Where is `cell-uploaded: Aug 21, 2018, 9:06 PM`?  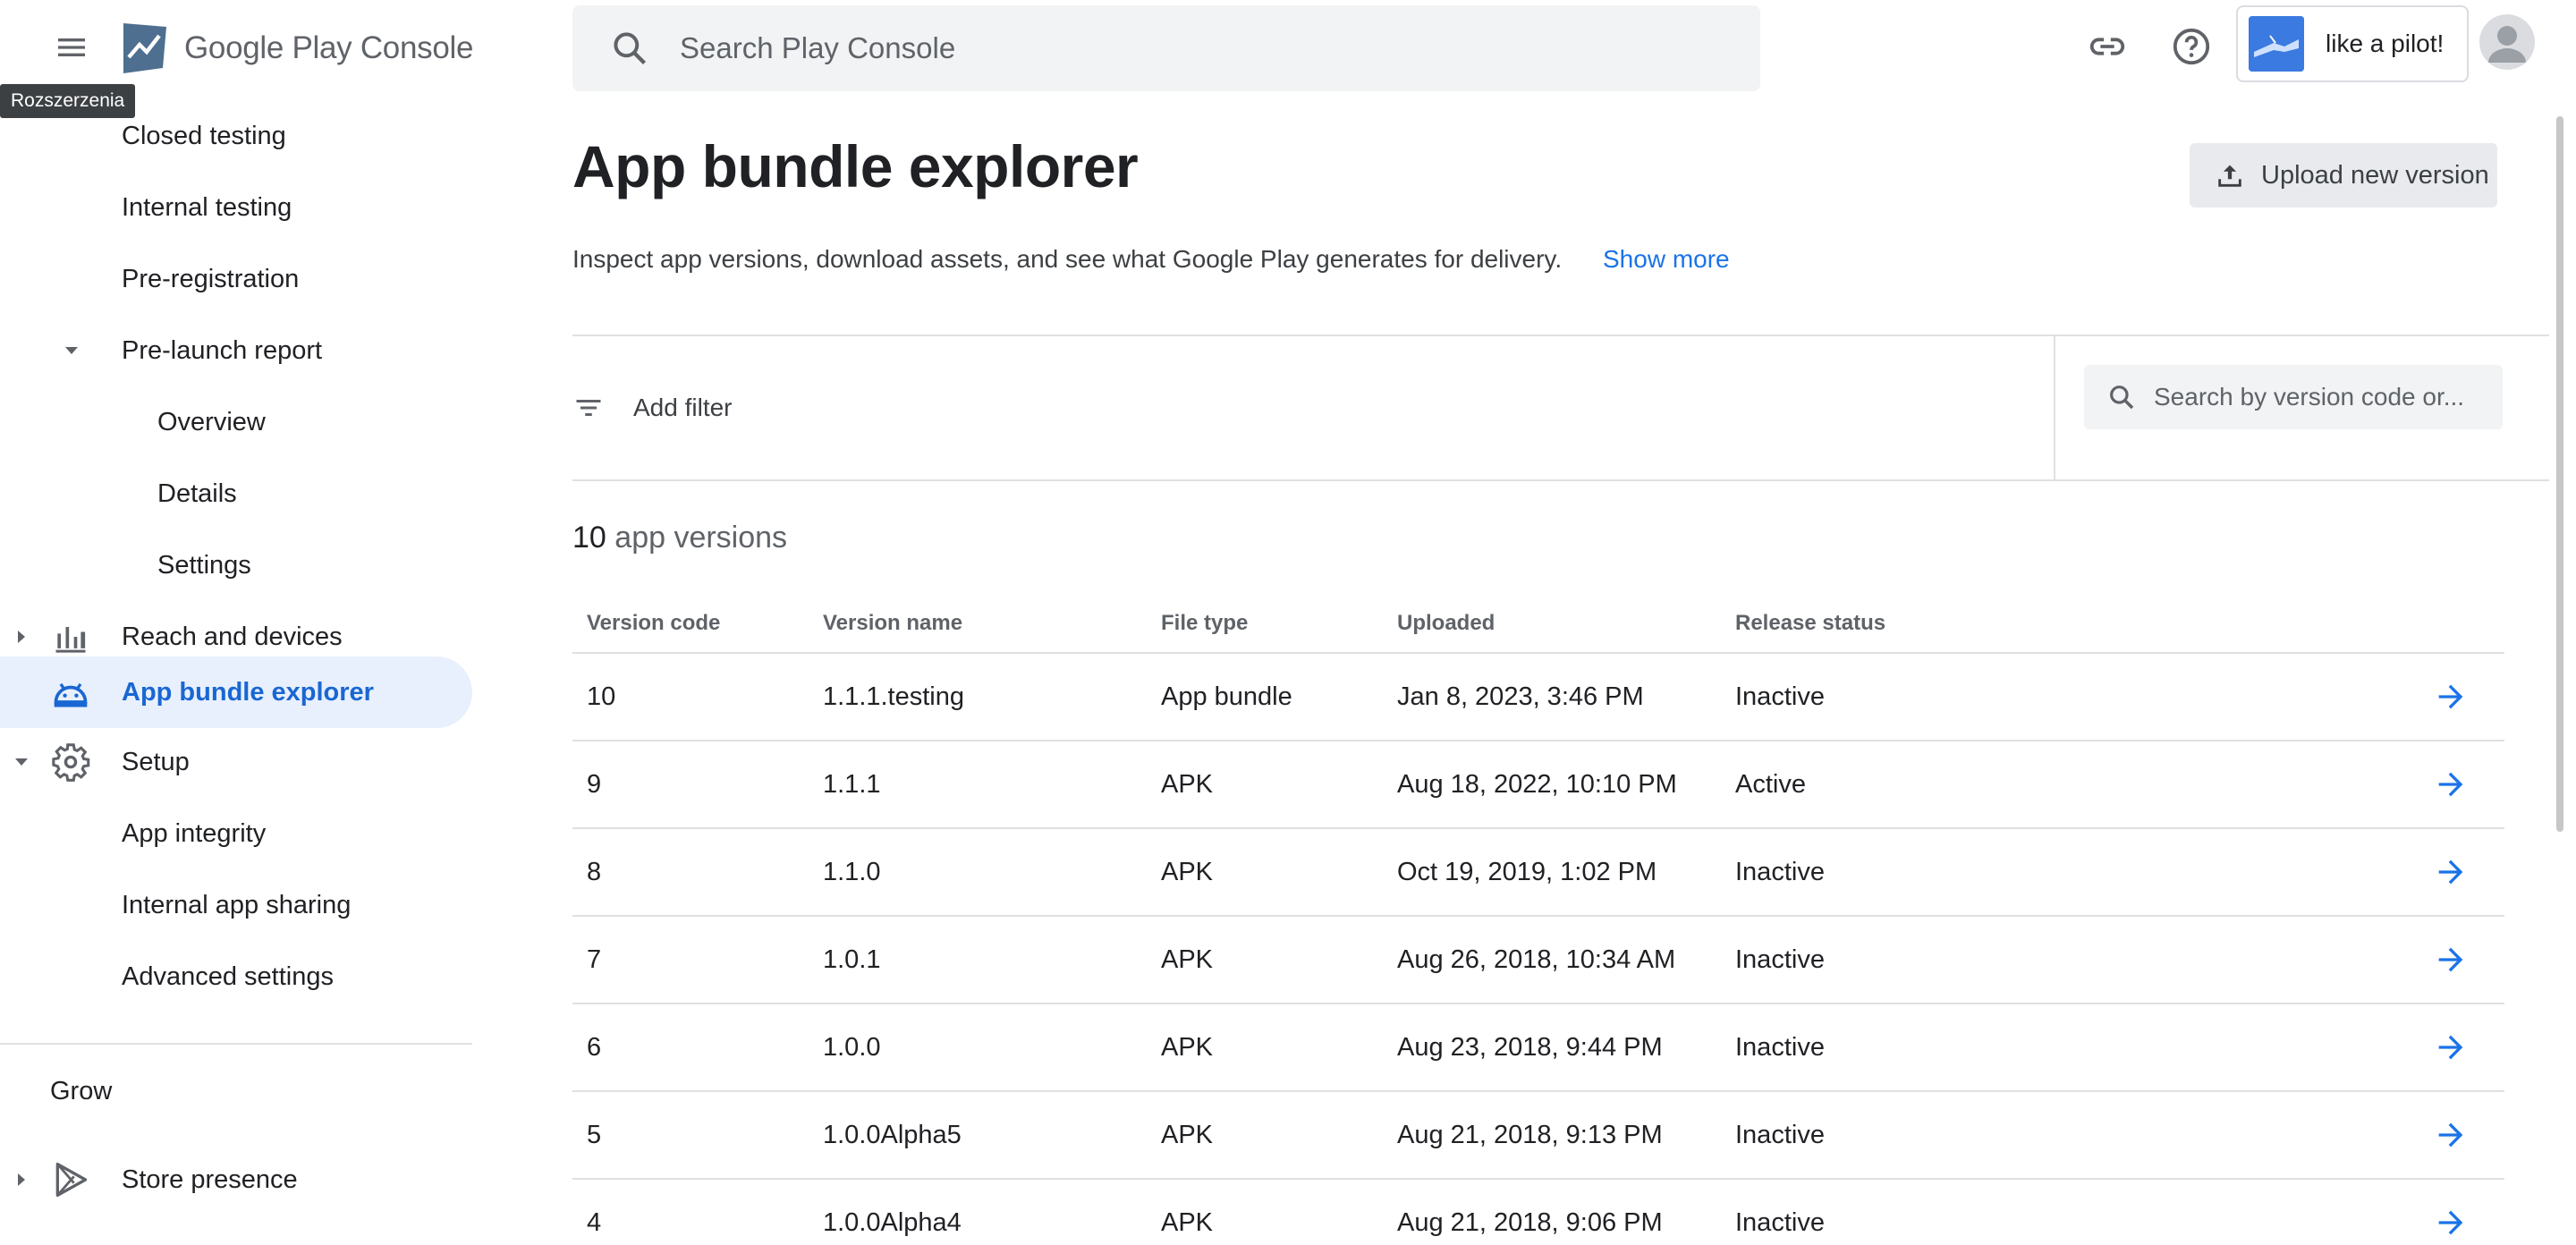
cell-uploaded: Aug 21, 2018, 9:06 PM is located at coordinates (1552, 1212).